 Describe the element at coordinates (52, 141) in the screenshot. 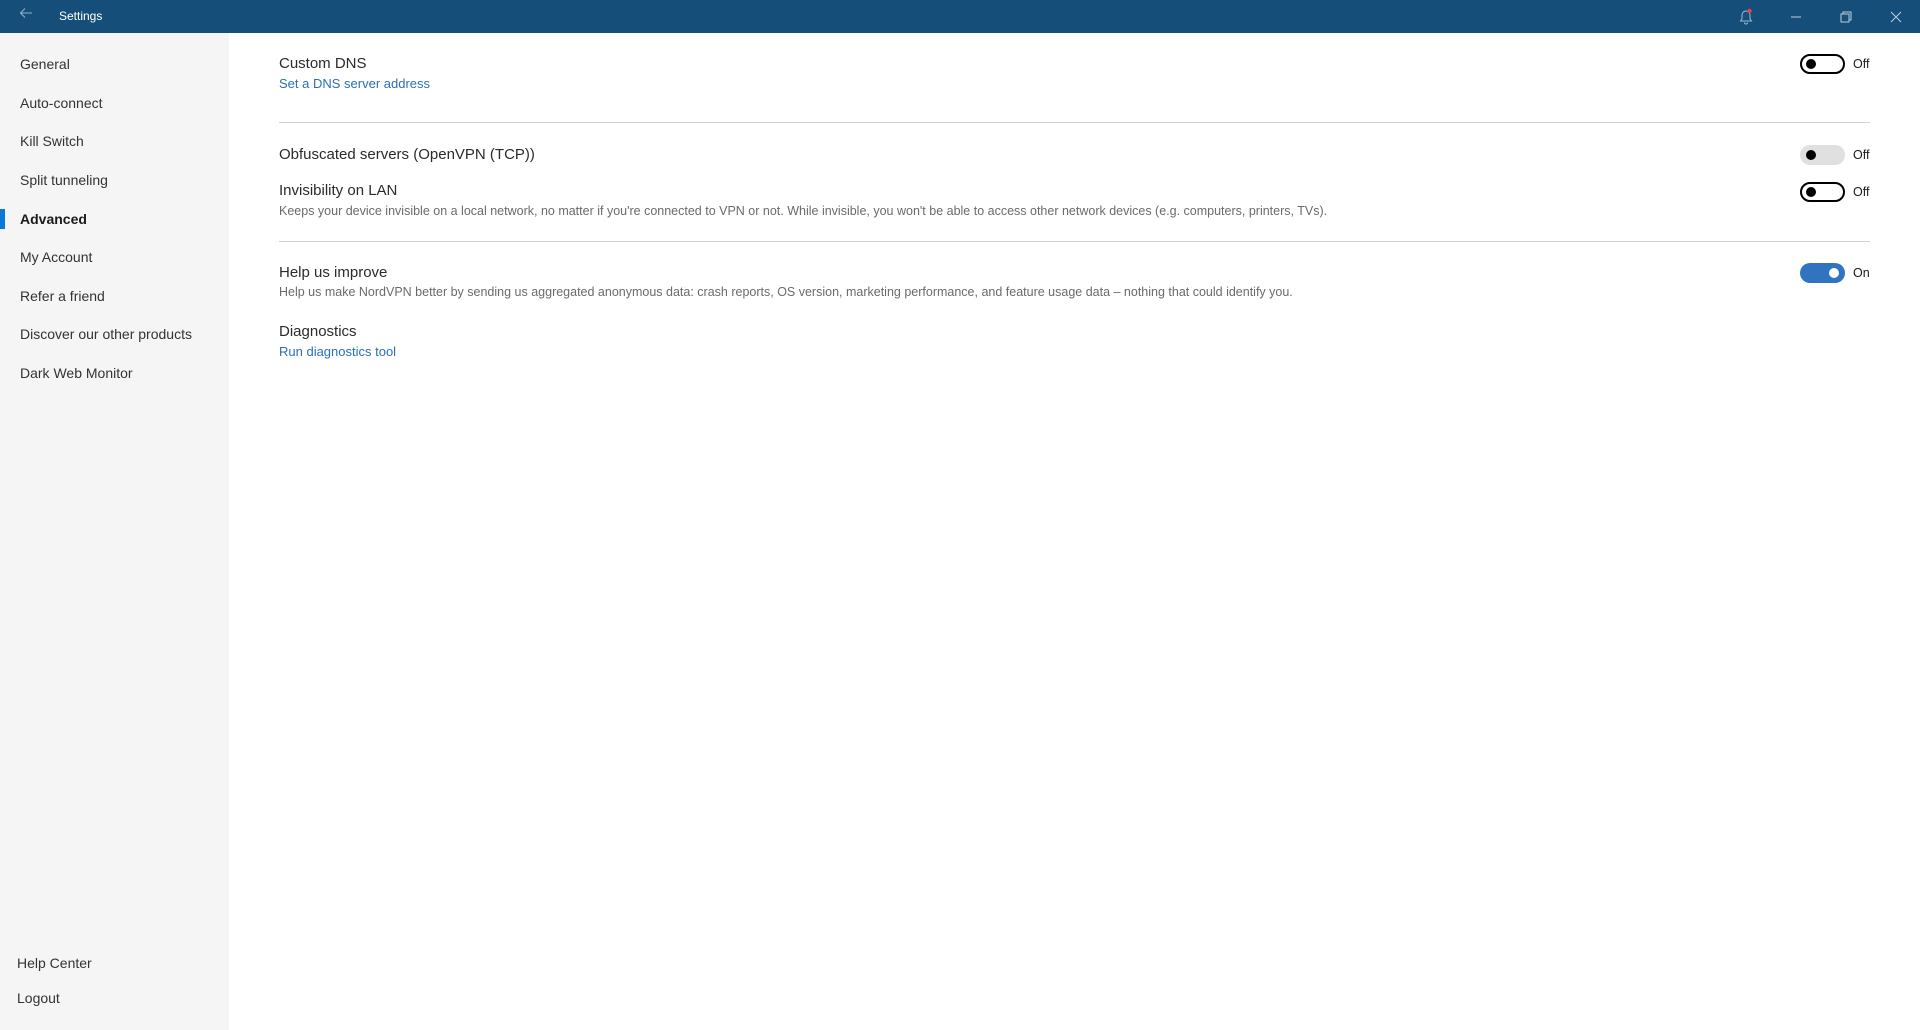

I see `sidebar-item-label: Kill Switch` at that location.